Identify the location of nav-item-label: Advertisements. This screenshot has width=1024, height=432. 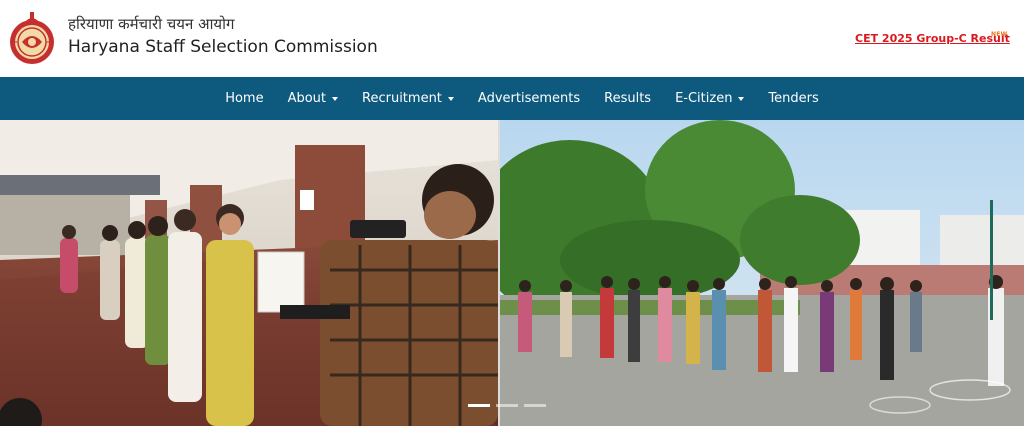
(529, 98).